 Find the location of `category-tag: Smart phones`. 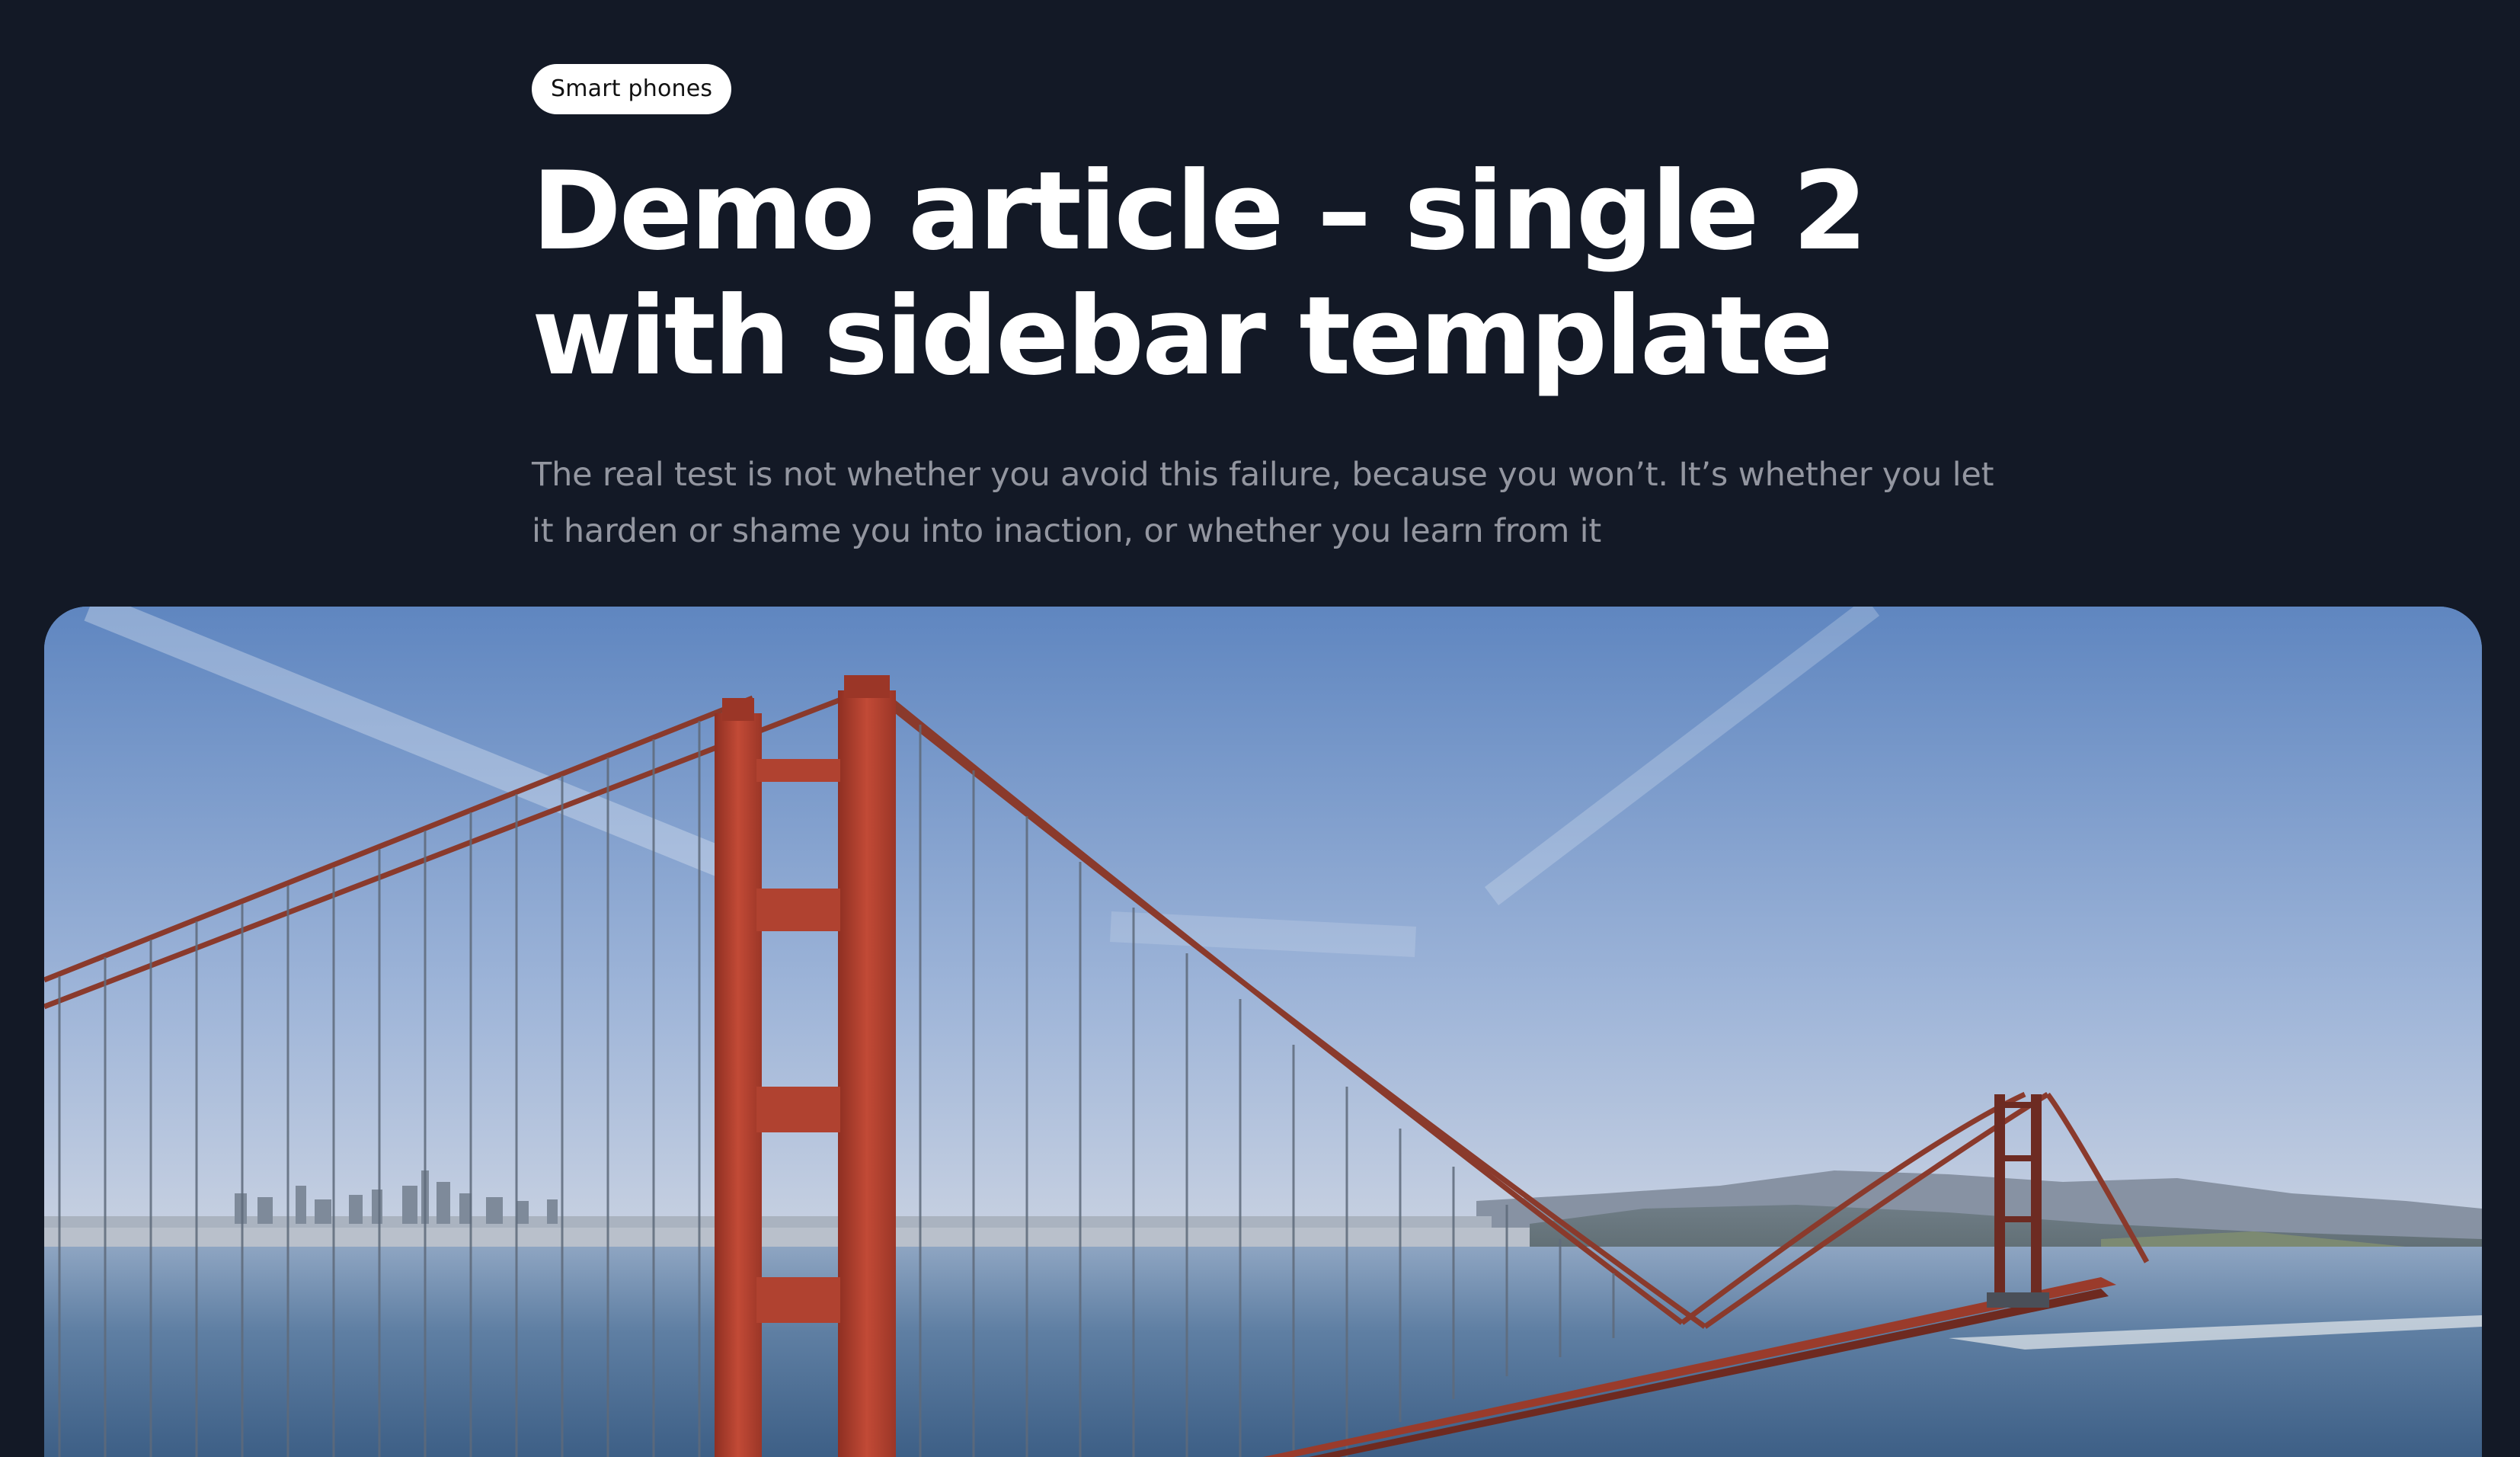

category-tag: Smart phones is located at coordinates (632, 89).